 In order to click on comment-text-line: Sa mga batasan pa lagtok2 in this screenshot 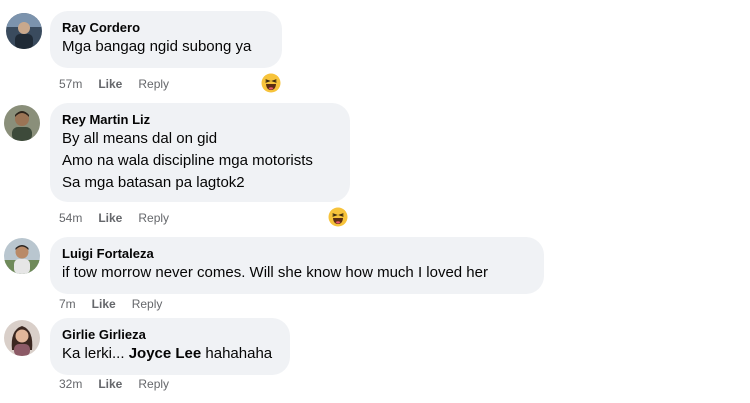, I will do `click(153, 182)`.